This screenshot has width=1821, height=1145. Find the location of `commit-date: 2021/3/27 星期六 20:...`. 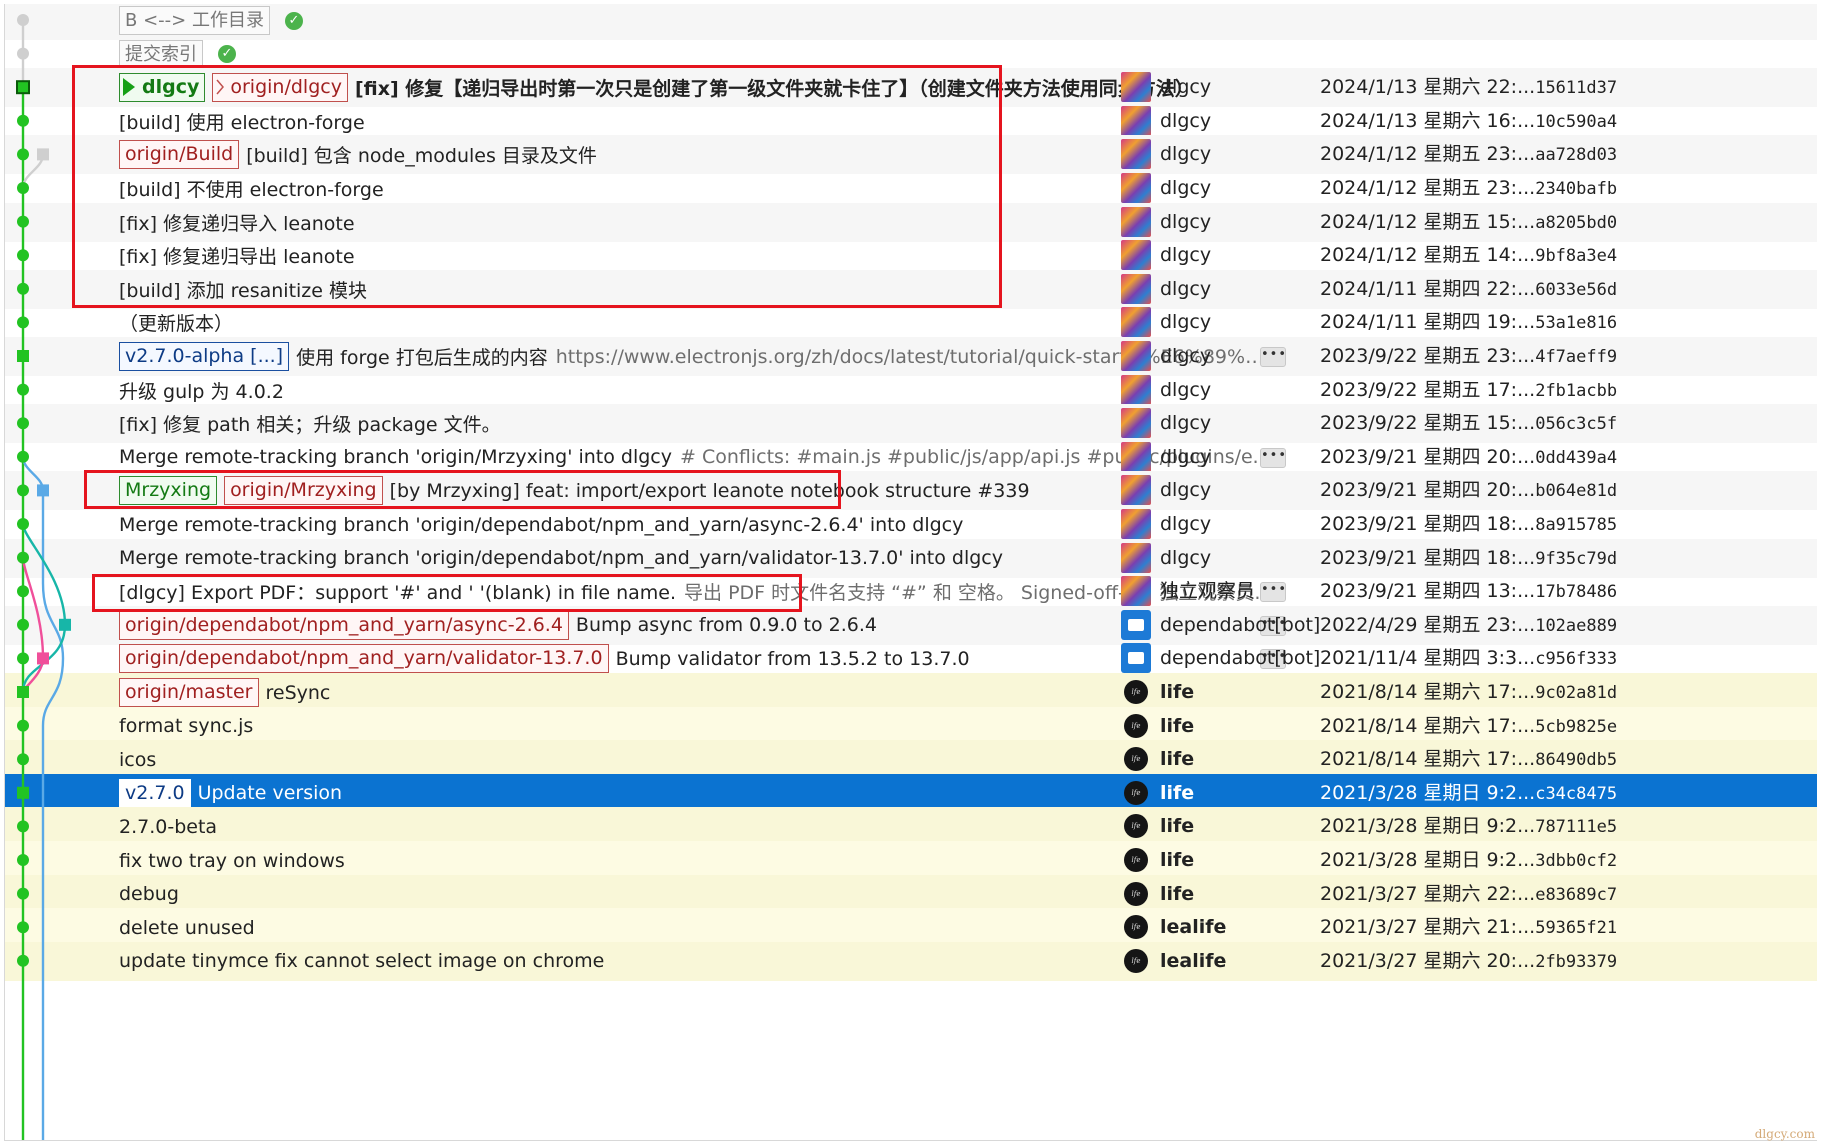

commit-date: 2021/3/27 星期六 20:... is located at coordinates (1428, 960).